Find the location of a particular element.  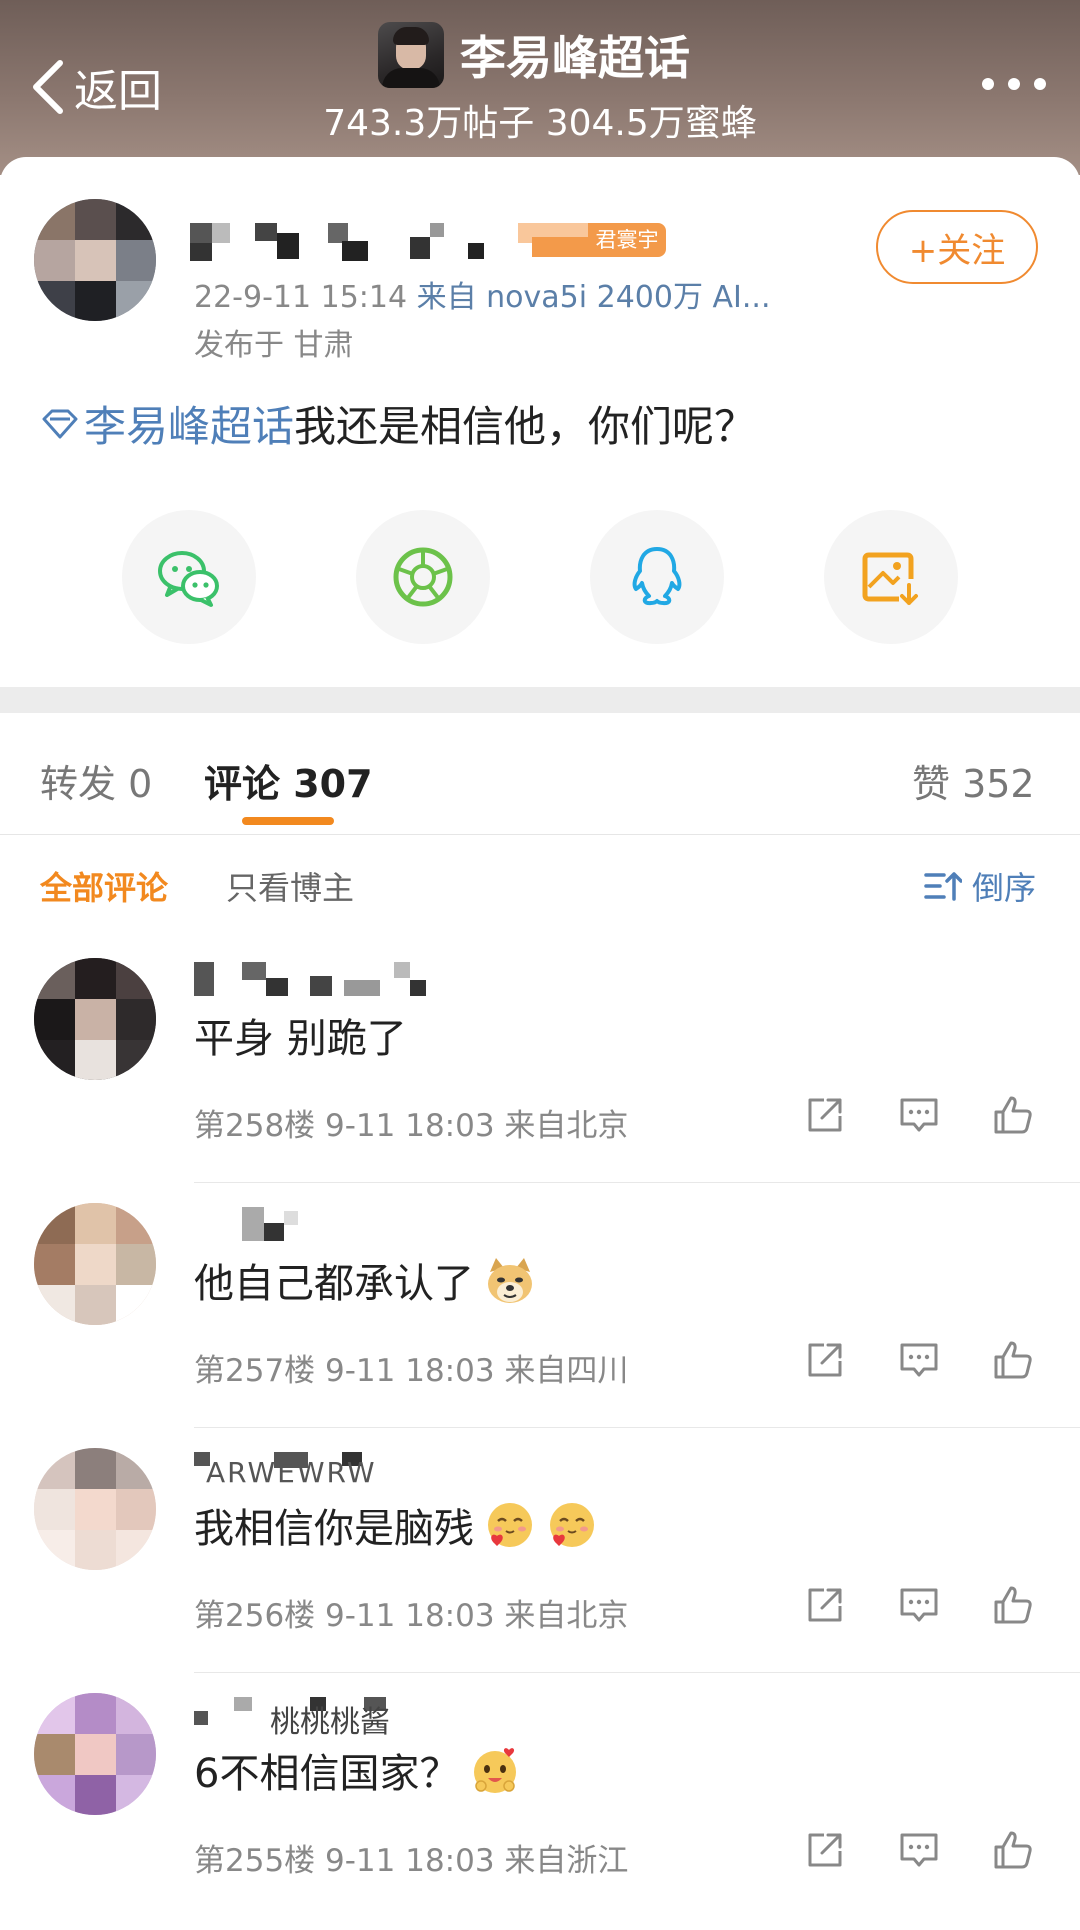

commenter-name: ARWEWRW is located at coordinates (344, 1470).